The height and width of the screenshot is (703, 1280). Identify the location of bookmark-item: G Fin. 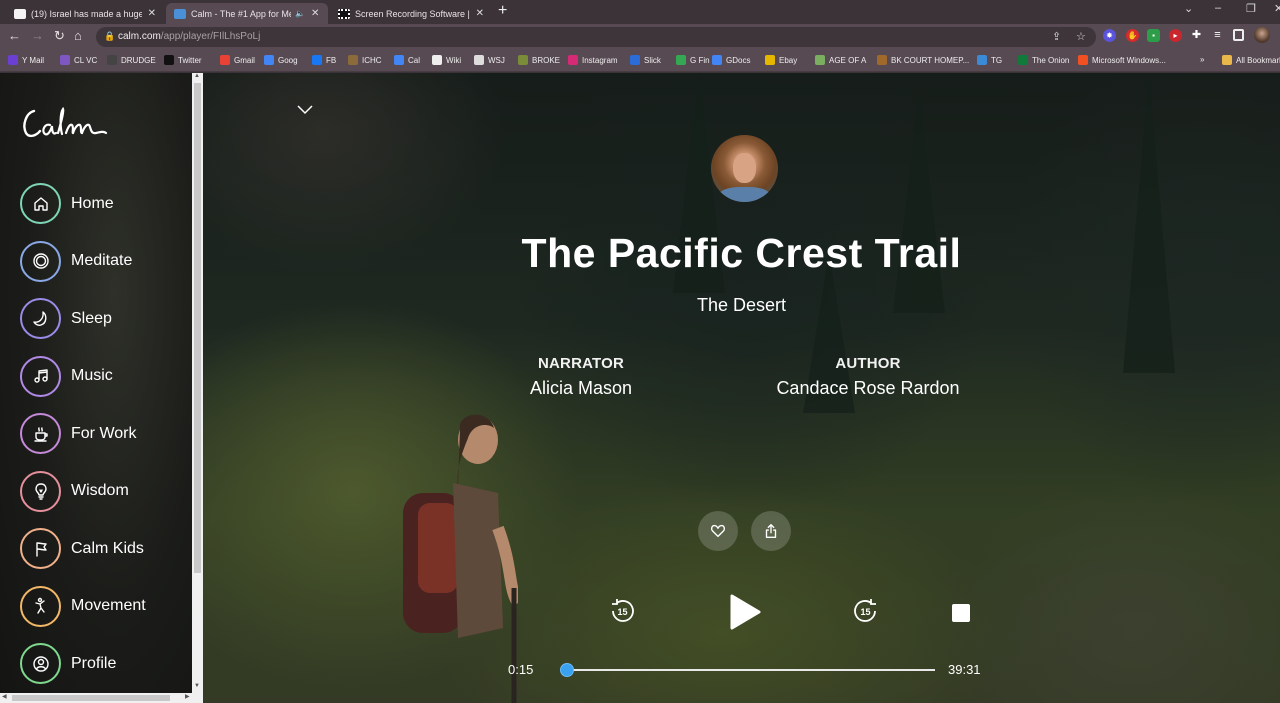
(693, 60).